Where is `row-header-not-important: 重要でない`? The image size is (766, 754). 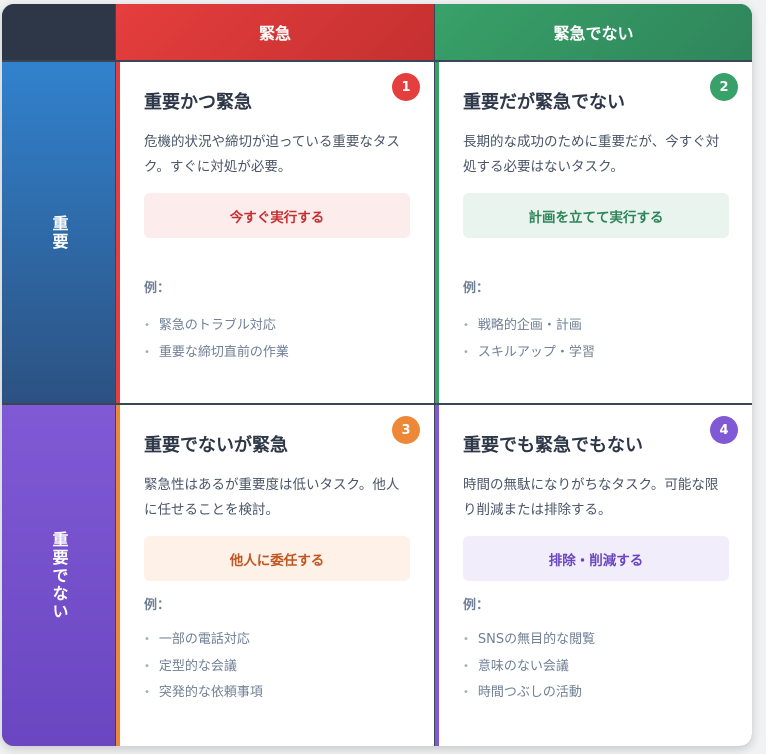
row-header-not-important: 重要でない is located at coordinates (58, 575).